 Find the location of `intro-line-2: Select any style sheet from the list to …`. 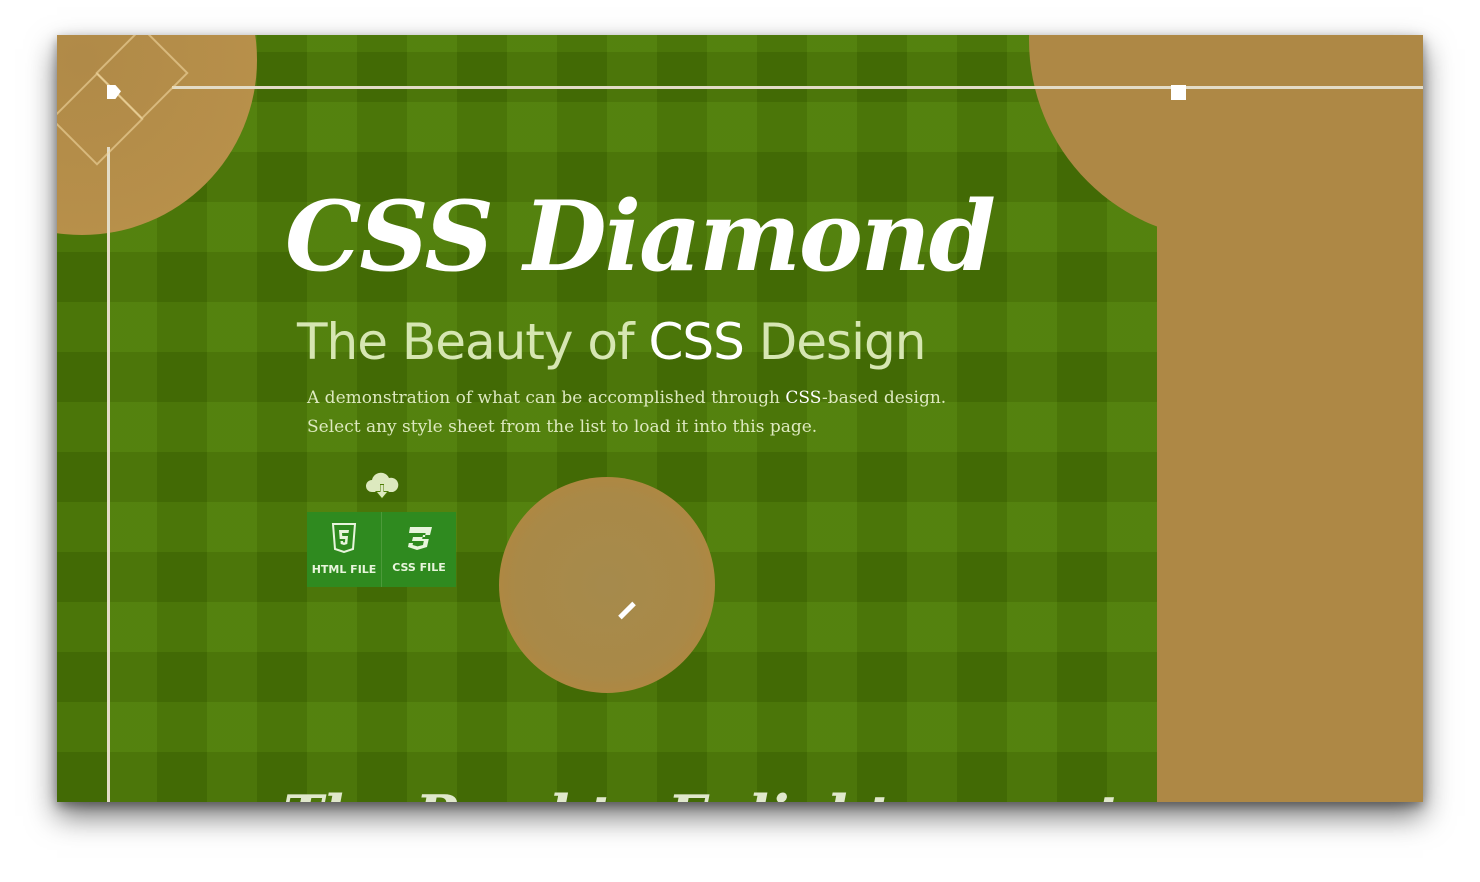

intro-line-2: Select any style sheet from the list to … is located at coordinates (562, 427).